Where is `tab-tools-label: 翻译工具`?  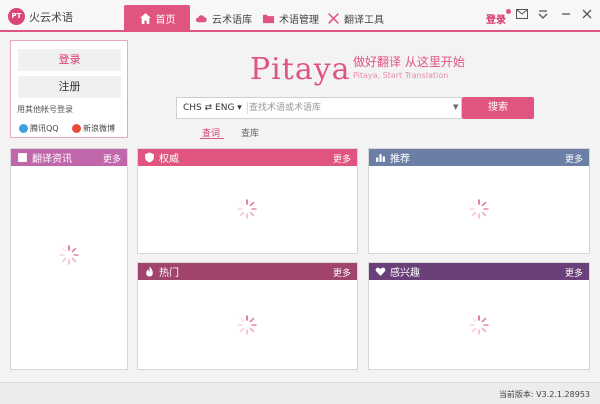
tab-tools-label: 翻译工具 is located at coordinates (364, 20).